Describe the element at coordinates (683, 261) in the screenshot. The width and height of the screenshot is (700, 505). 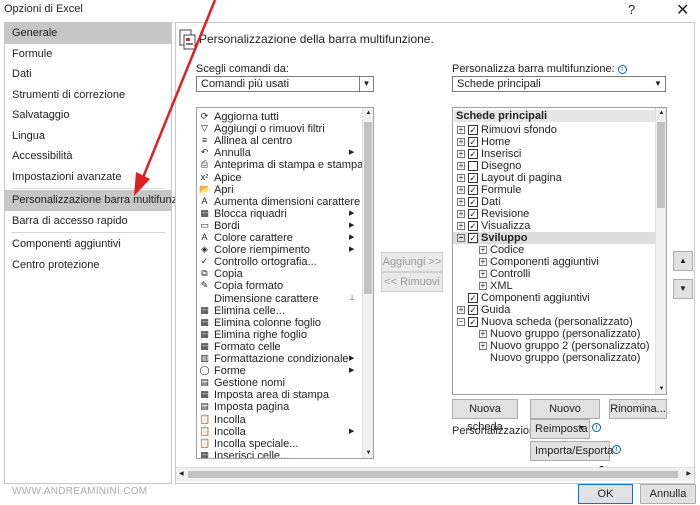
I see `move-up-button: ▲` at that location.